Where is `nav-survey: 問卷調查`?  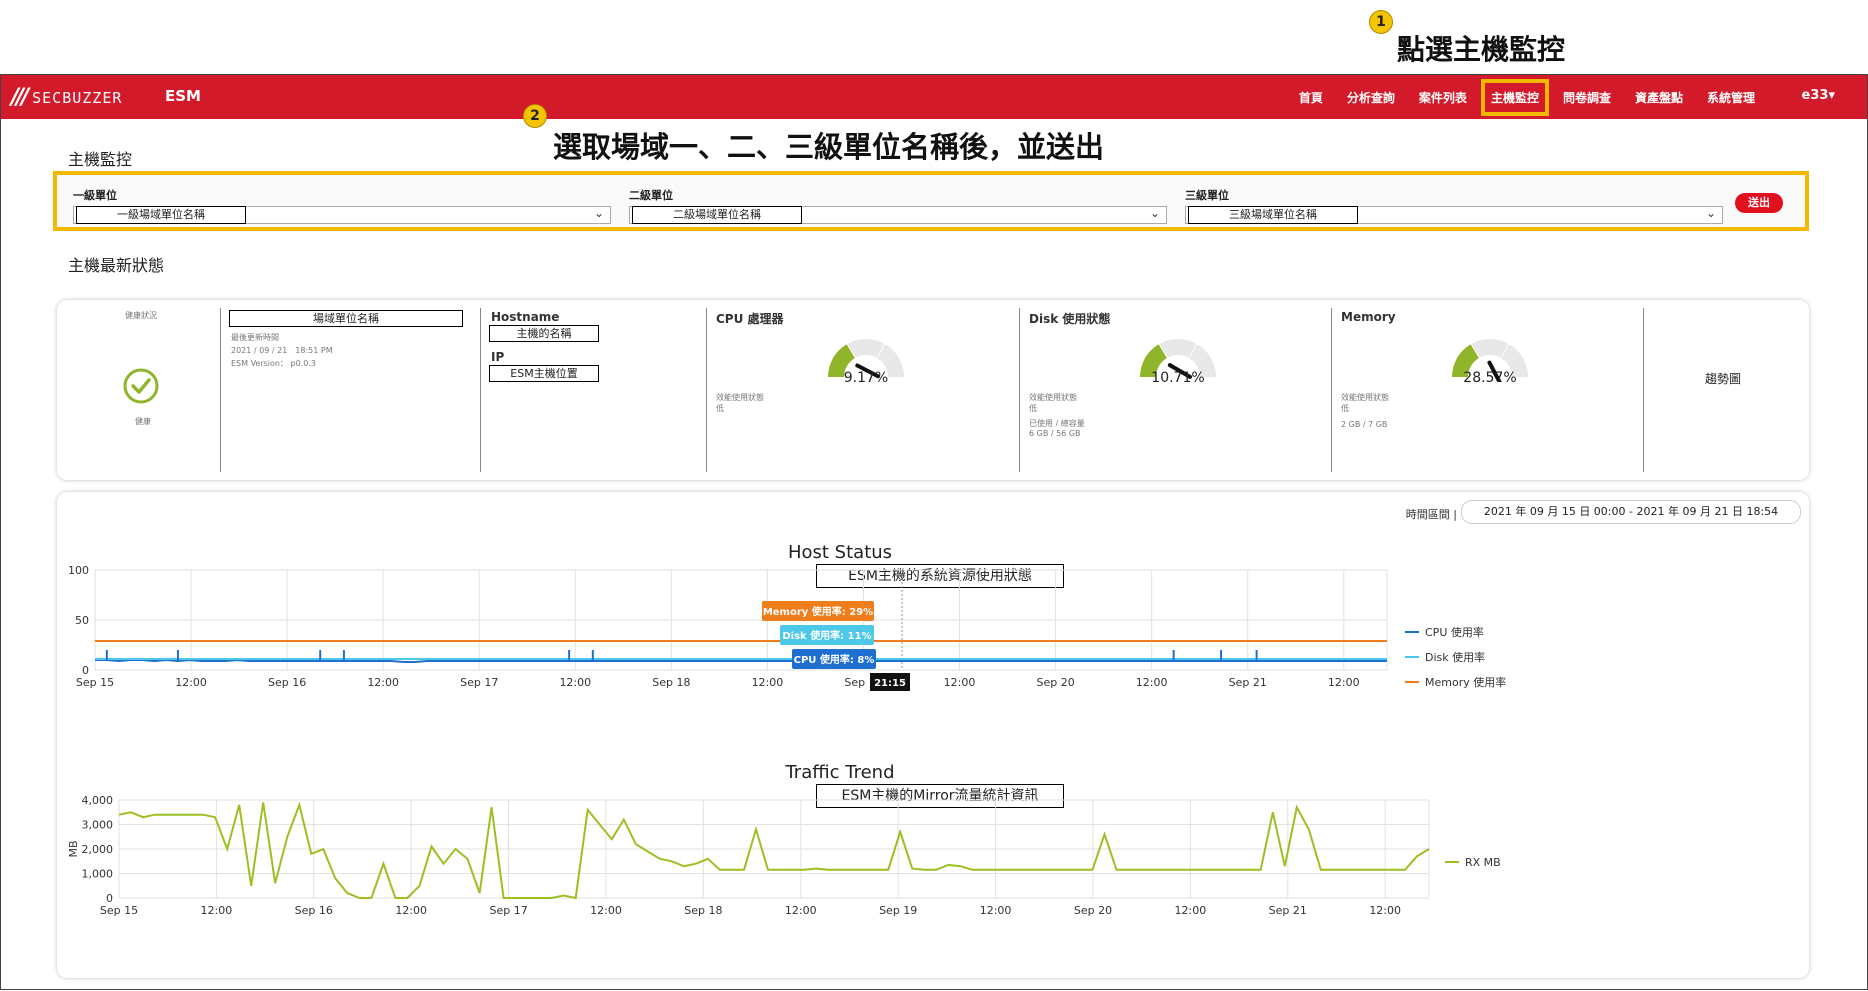
nav-survey: 問卷調查 is located at coordinates (1587, 97).